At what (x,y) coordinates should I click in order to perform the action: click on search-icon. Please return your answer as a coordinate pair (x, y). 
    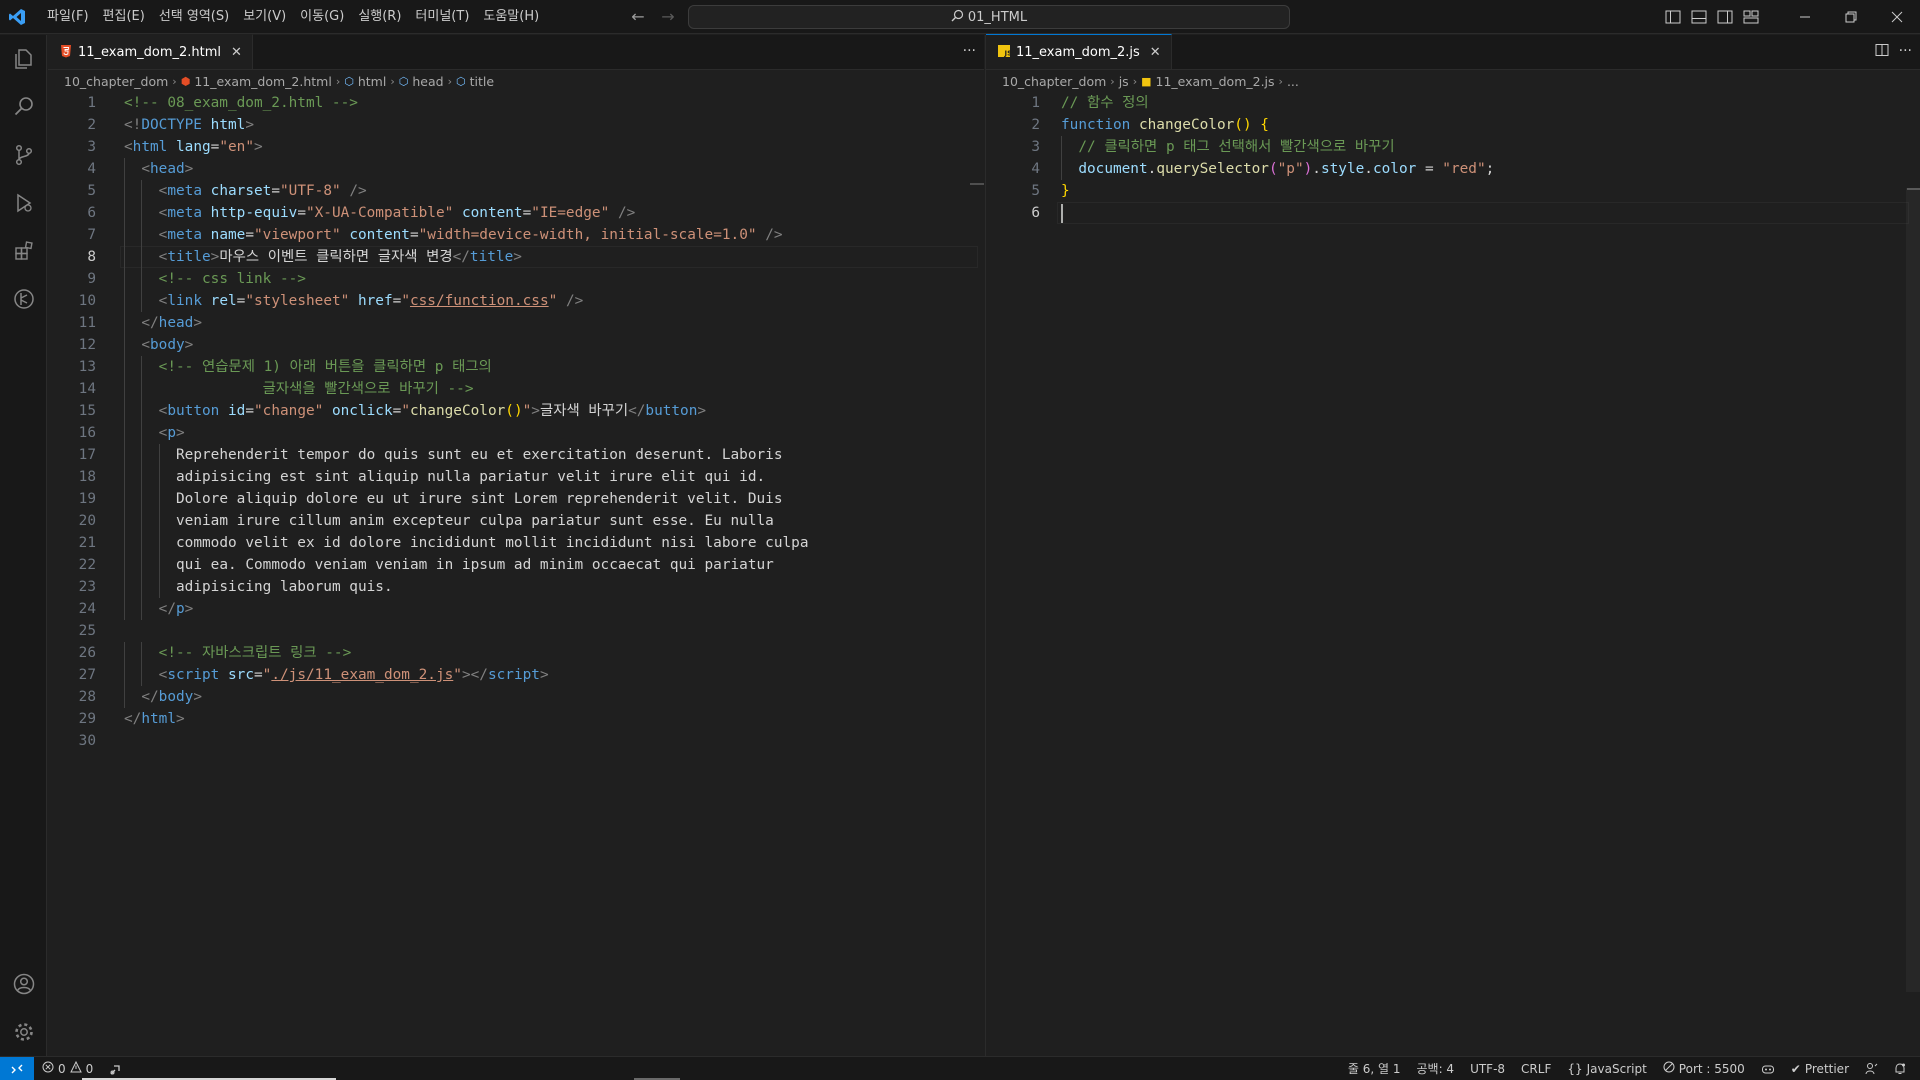
    Looking at the image, I should click on (23, 107).